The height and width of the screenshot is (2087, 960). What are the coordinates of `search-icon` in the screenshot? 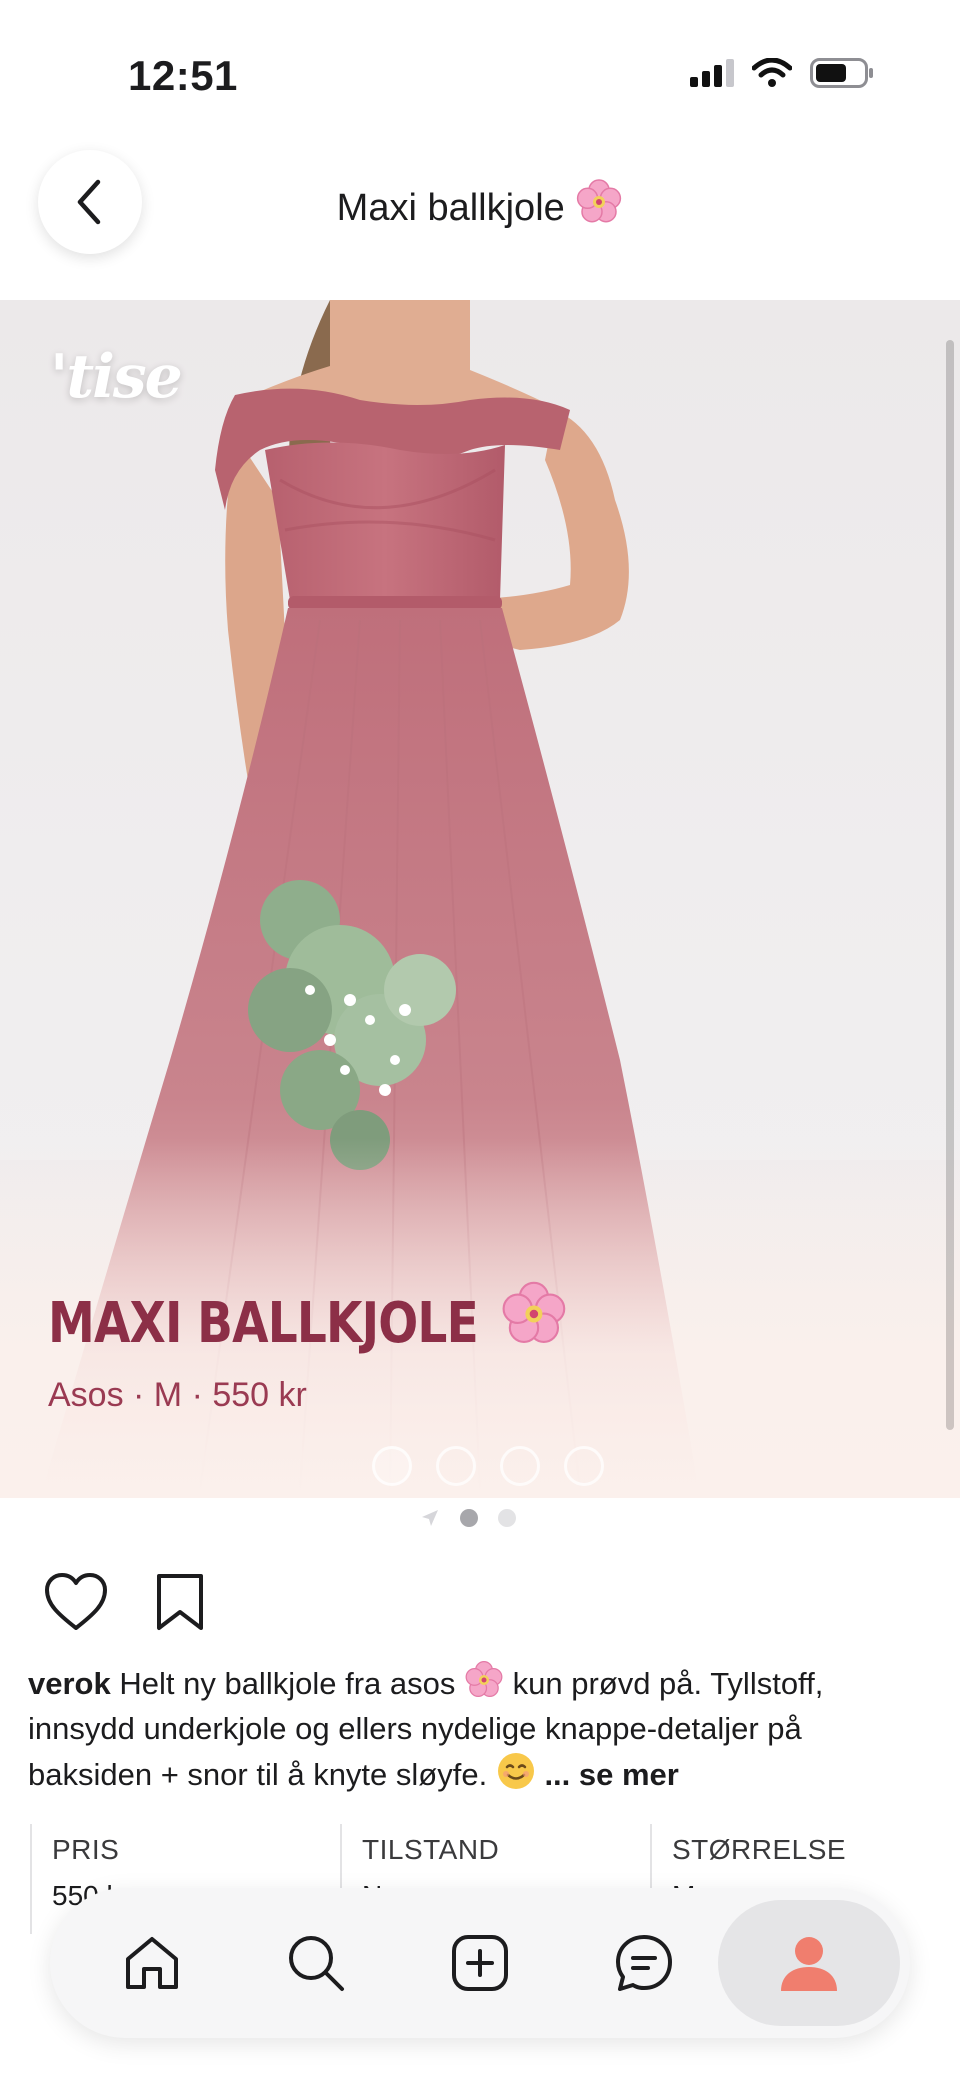 It's located at (316, 1963).